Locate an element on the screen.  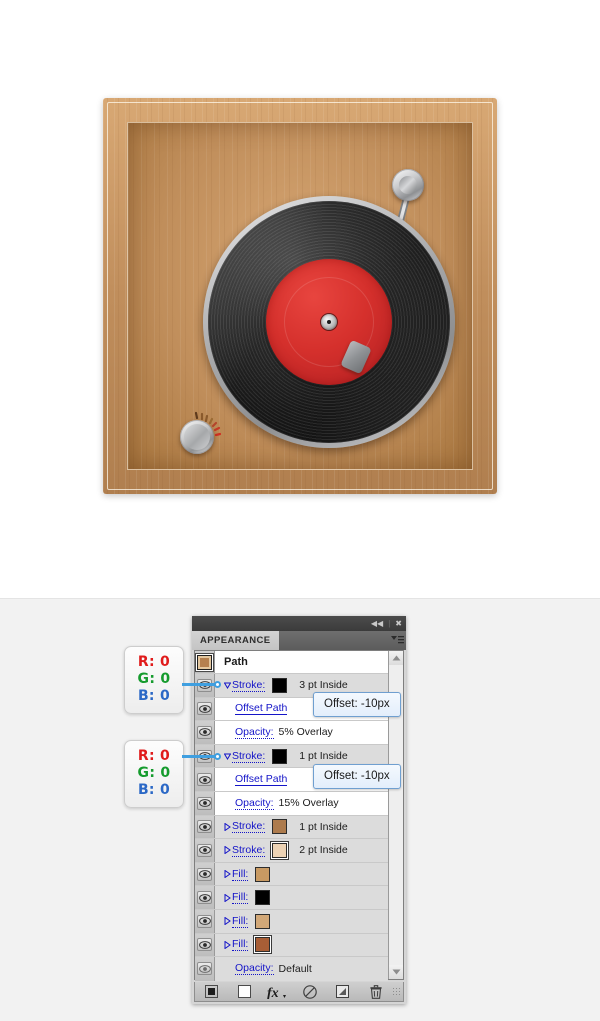
add-new-effect-button: fx is located at coordinates (277, 991).